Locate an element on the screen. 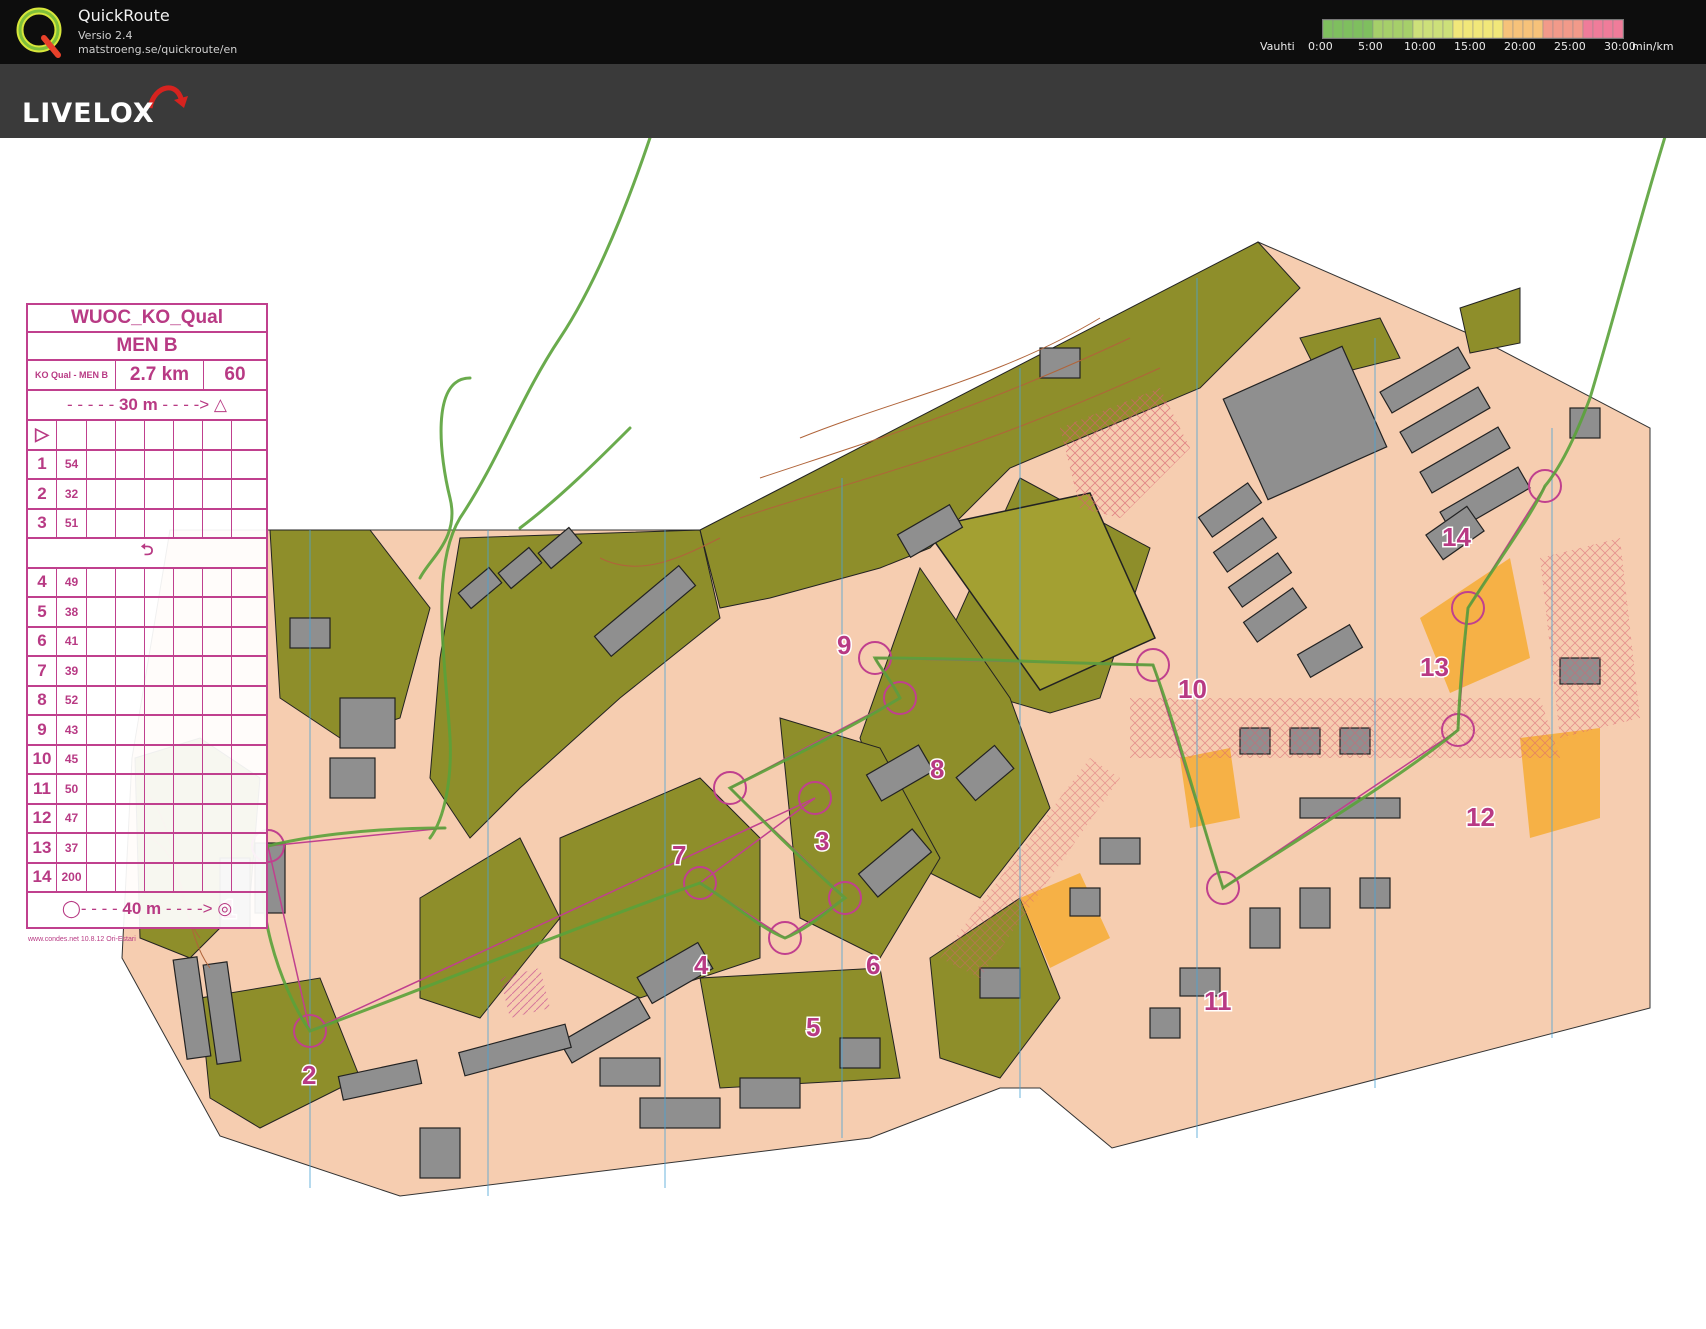 This screenshot has height=1329, width=1706. cd-control-code: 49 is located at coordinates (72, 582).